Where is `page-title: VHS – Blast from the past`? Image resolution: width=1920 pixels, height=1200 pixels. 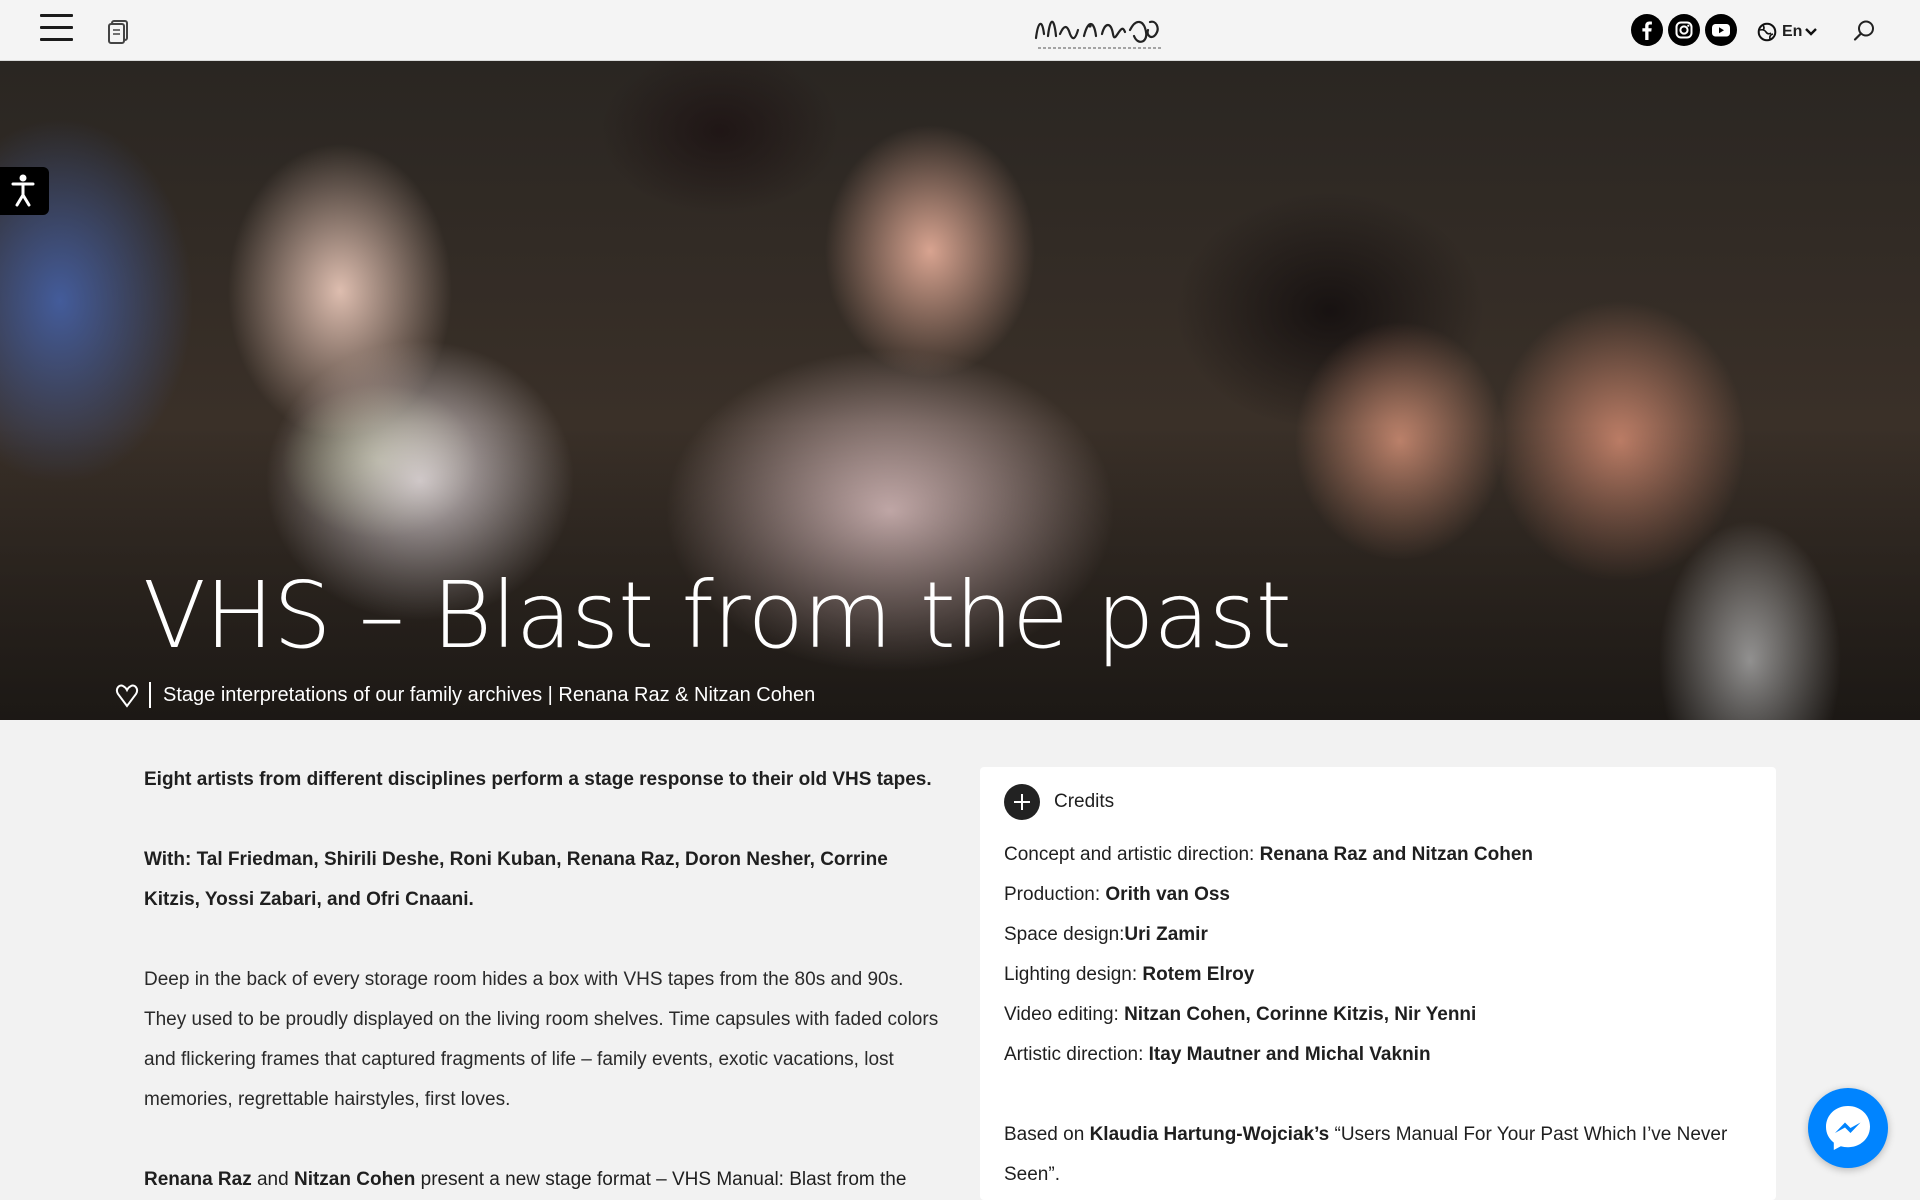
page-title: VHS – Blast from the past is located at coordinates (717, 615).